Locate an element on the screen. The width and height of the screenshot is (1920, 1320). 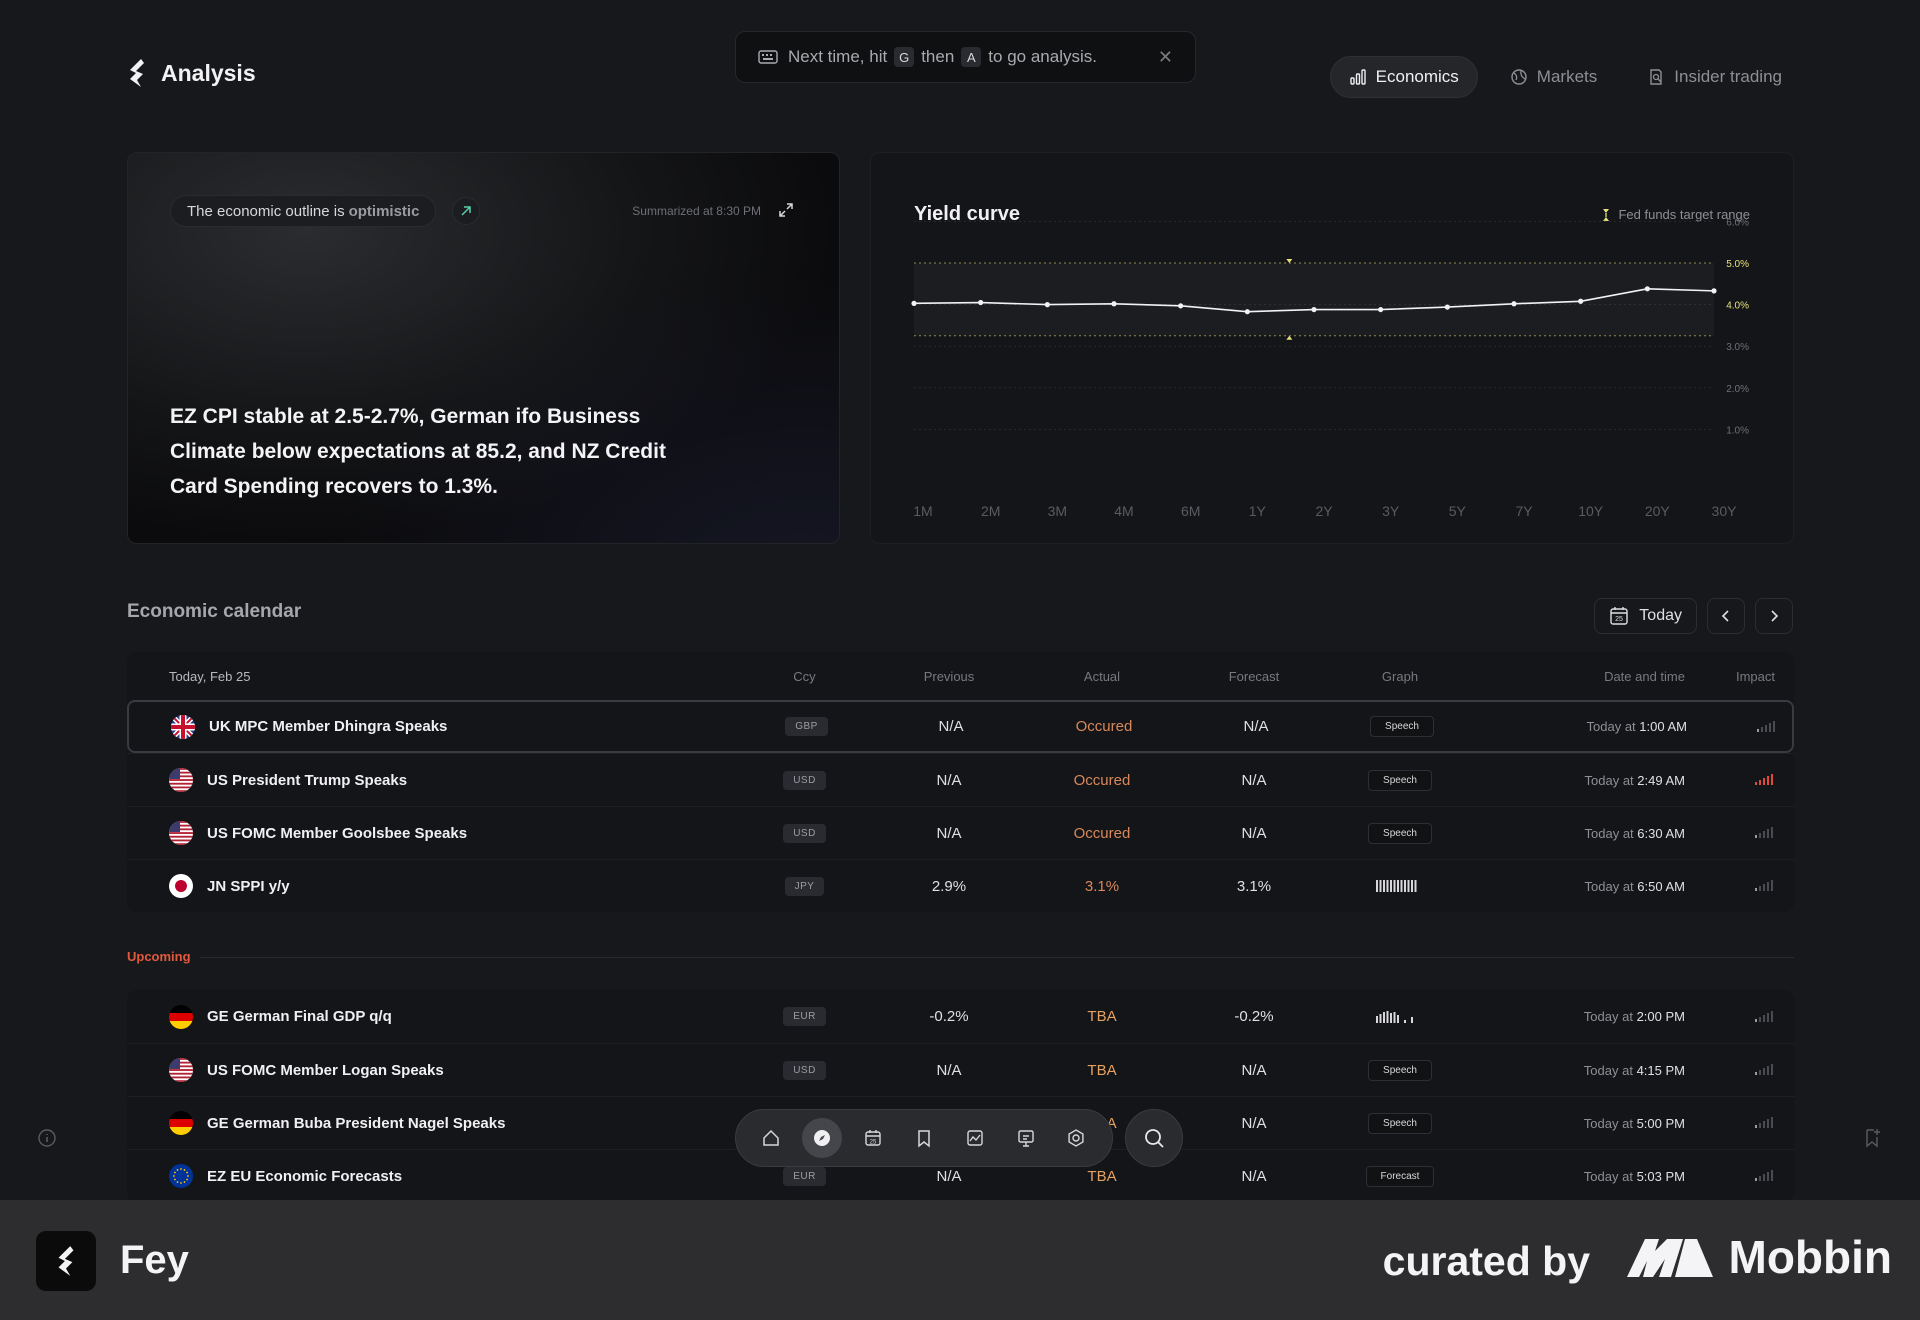
outline-open-button is located at coordinates (466, 211).